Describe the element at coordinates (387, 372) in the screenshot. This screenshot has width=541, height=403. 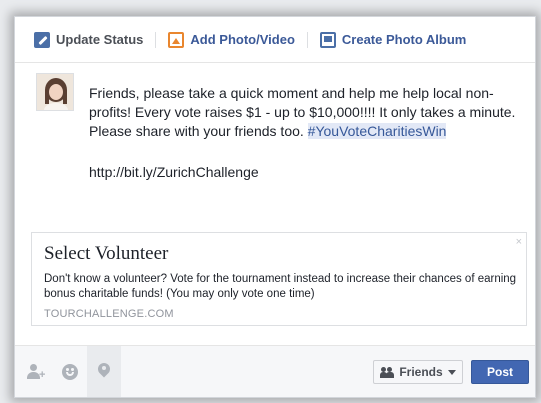
I see `friends-icon` at that location.